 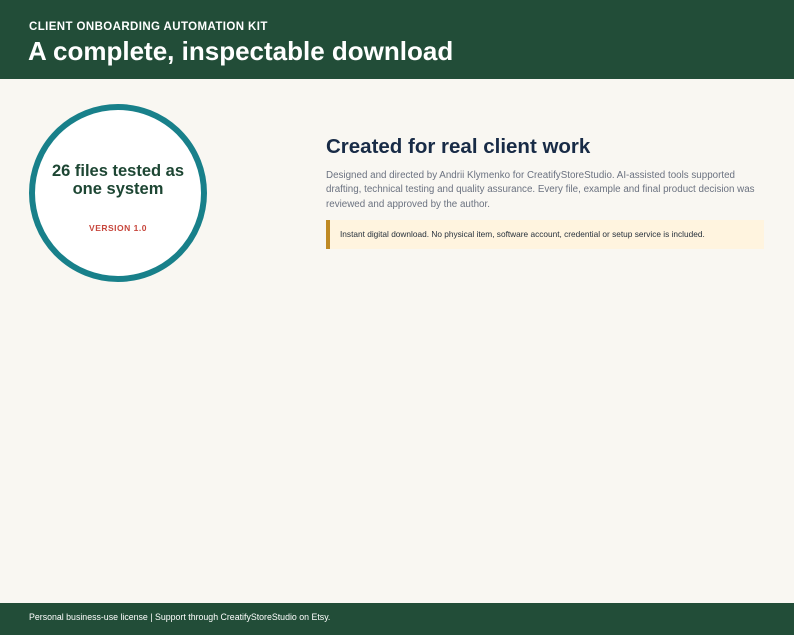 What do you see at coordinates (148, 27) in the screenshot?
I see `product-kicker: CLIENT ONBOARDING AUTOMATION KIT` at bounding box center [148, 27].